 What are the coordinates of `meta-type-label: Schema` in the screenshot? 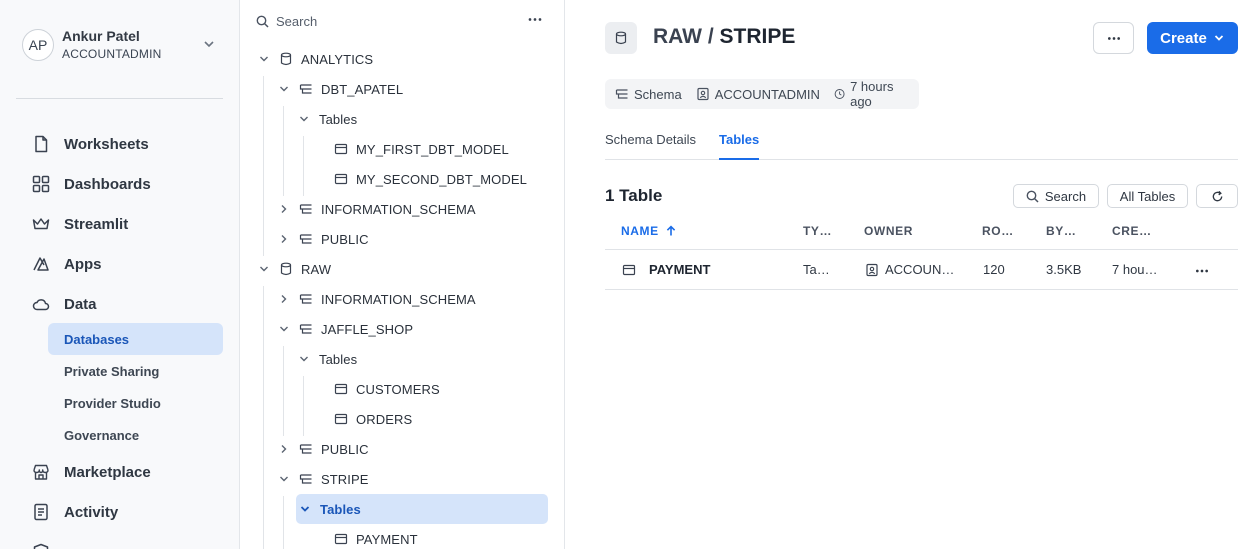 It's located at (658, 94).